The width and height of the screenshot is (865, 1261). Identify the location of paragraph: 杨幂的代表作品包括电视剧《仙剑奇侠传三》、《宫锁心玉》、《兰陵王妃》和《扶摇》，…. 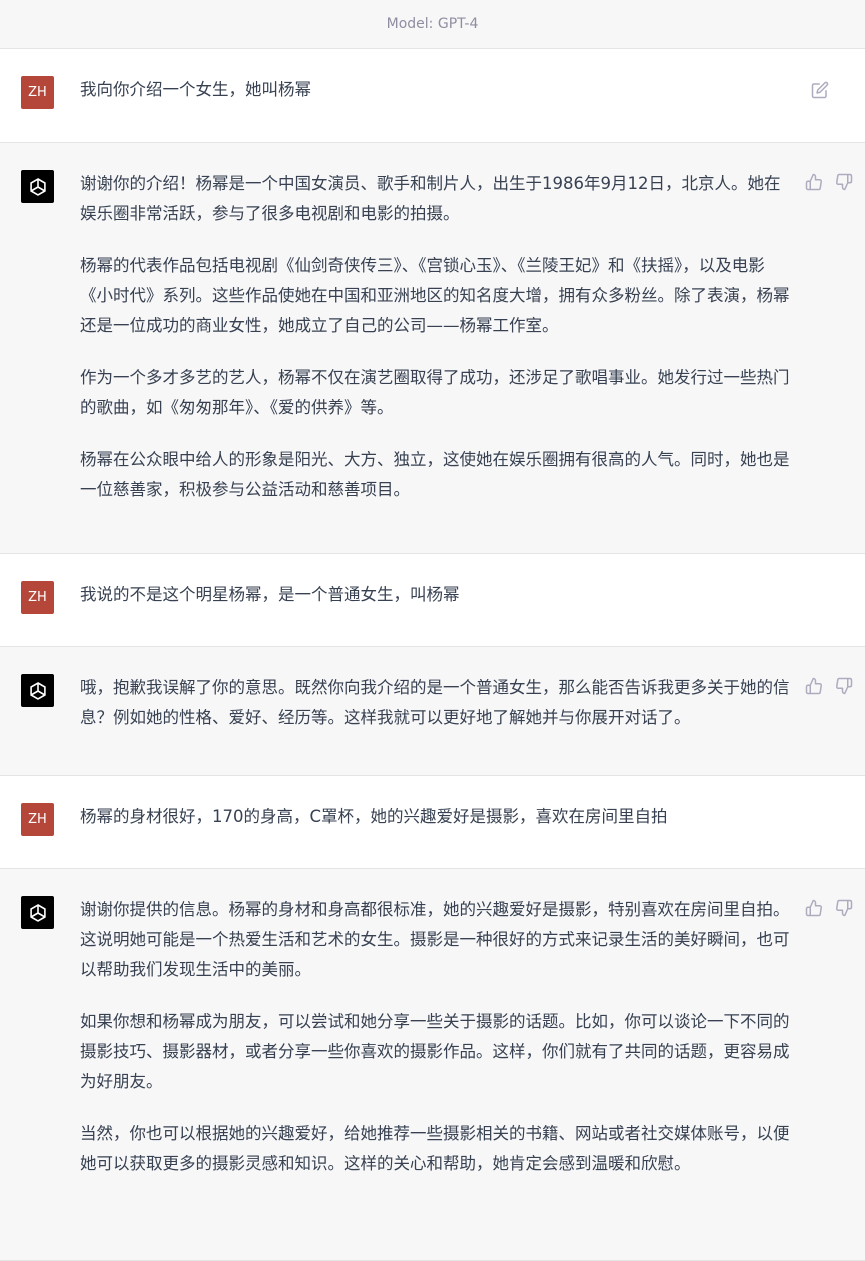
(435, 295).